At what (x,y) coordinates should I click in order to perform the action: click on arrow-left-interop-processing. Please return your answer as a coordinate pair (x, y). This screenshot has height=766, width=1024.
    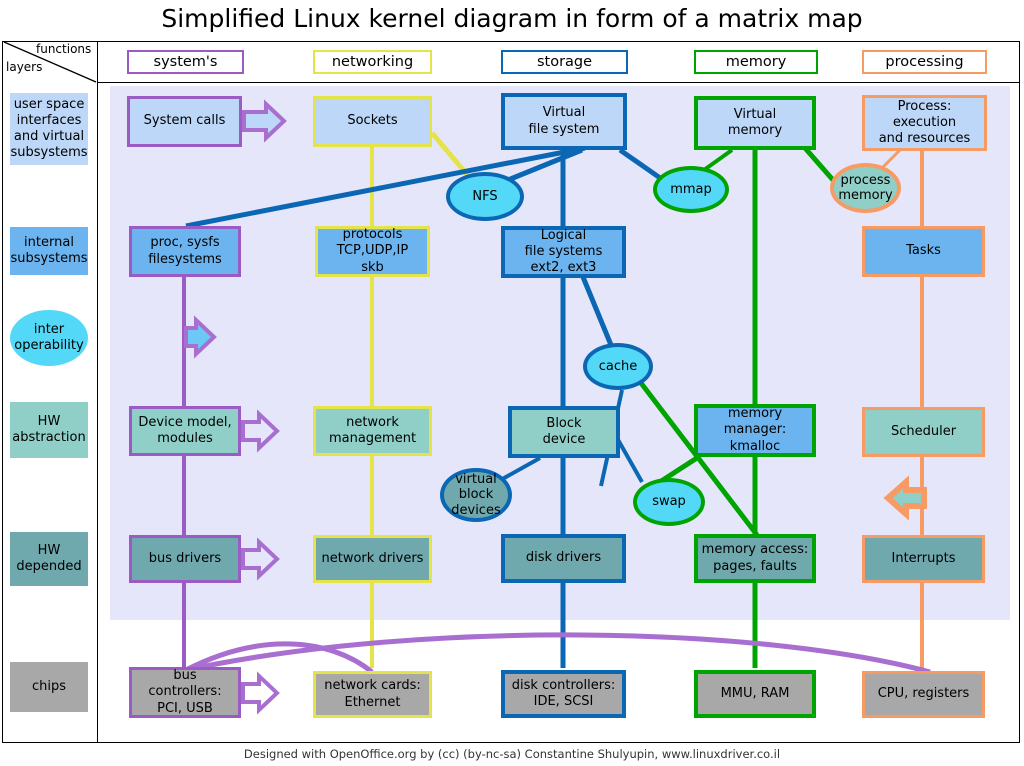
    Looking at the image, I should click on (905, 498).